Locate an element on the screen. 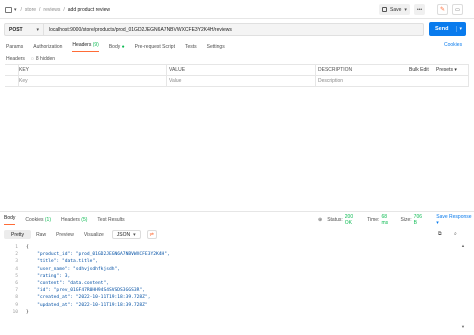 The width and height of the screenshot is (474, 335). tab-body-label: Body is located at coordinates (114, 47).